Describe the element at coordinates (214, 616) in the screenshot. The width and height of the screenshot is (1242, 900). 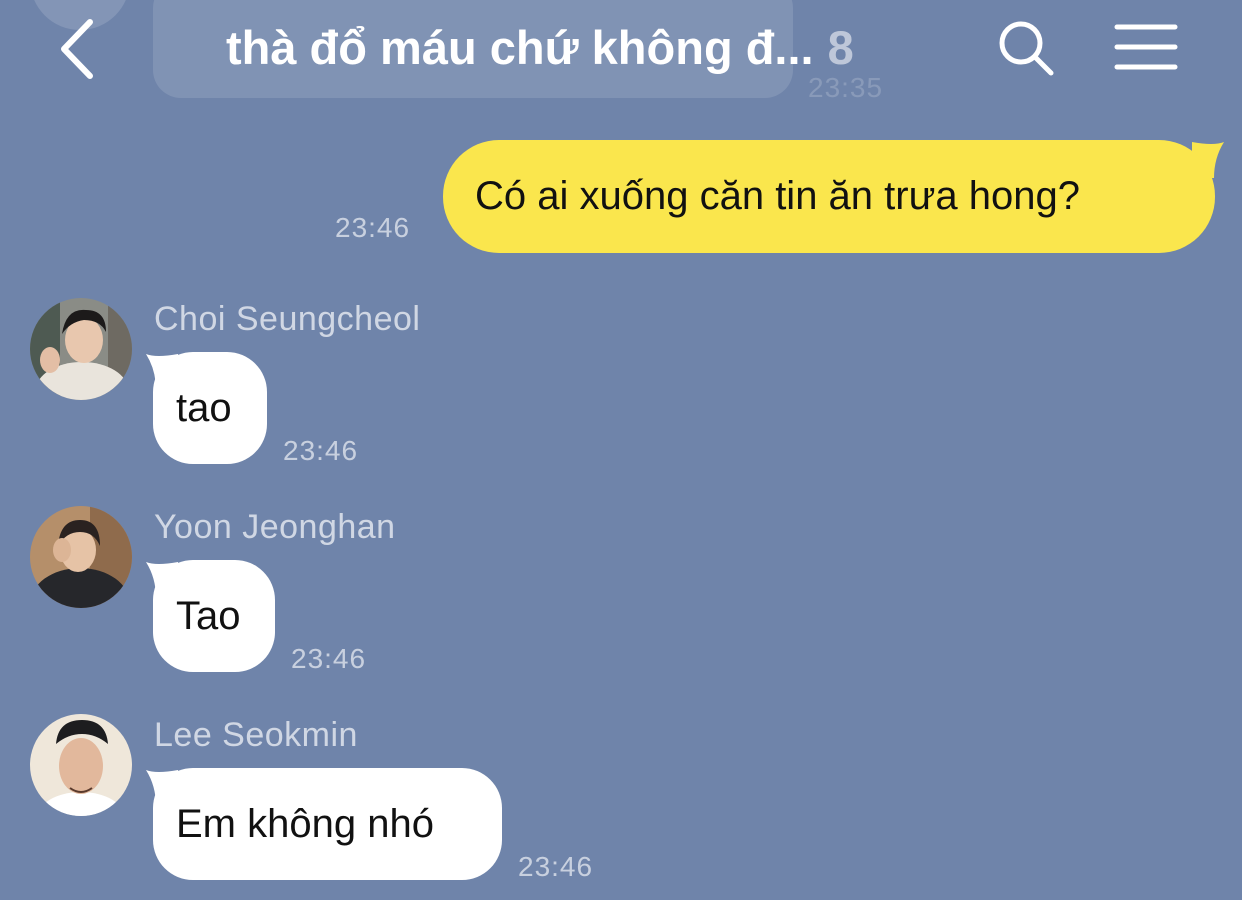
I see `message-bubble: Tao` at that location.